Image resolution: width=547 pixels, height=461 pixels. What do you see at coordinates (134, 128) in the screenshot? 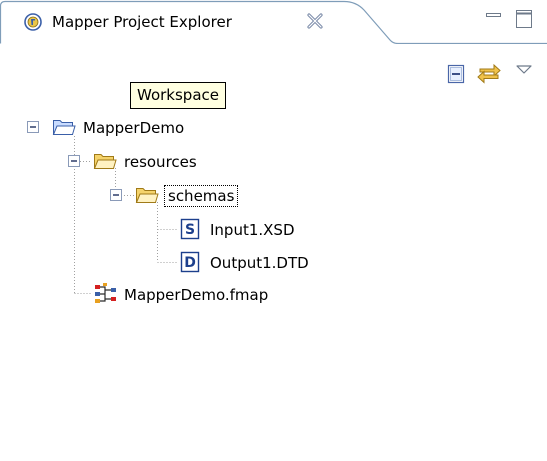
I see `tree-label: MapperDemo` at bounding box center [134, 128].